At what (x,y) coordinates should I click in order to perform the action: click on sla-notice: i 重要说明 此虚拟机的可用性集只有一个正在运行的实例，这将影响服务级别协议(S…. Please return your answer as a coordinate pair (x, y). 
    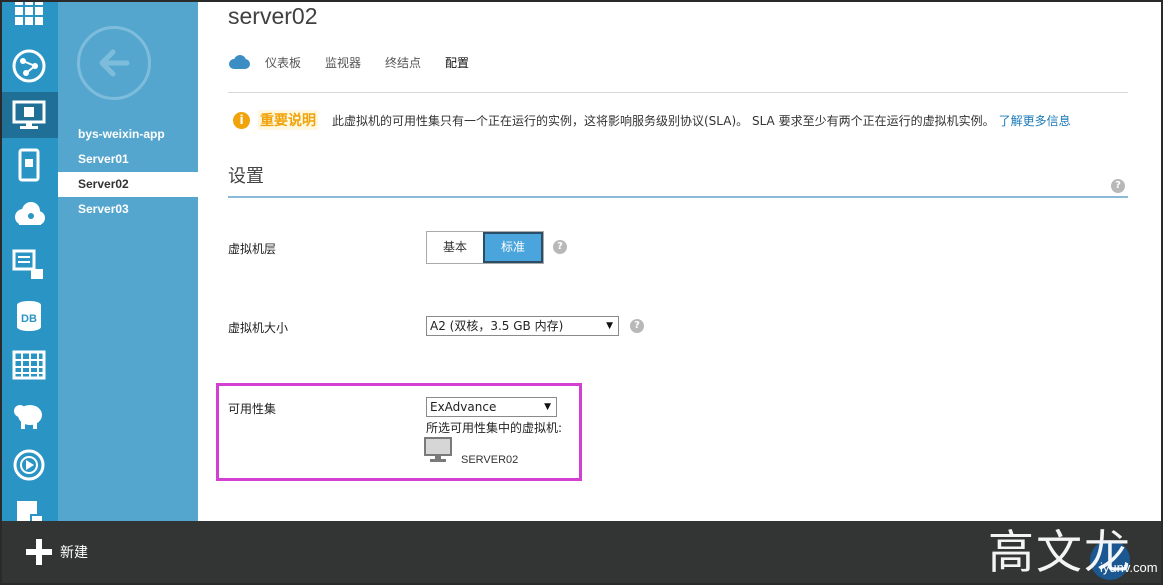
    Looking at the image, I should click on (652, 120).